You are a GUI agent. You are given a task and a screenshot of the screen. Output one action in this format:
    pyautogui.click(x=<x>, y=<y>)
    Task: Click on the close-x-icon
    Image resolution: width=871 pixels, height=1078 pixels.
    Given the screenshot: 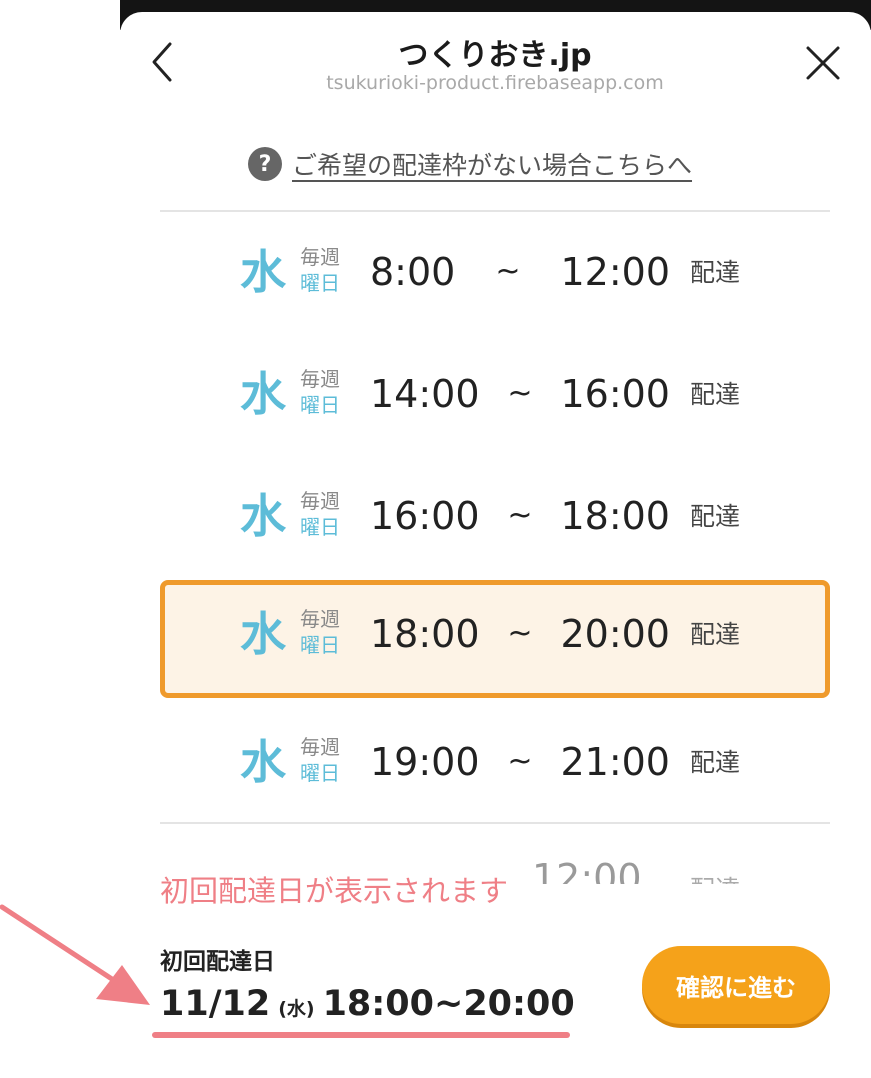 What is the action you would take?
    pyautogui.click(x=823, y=63)
    